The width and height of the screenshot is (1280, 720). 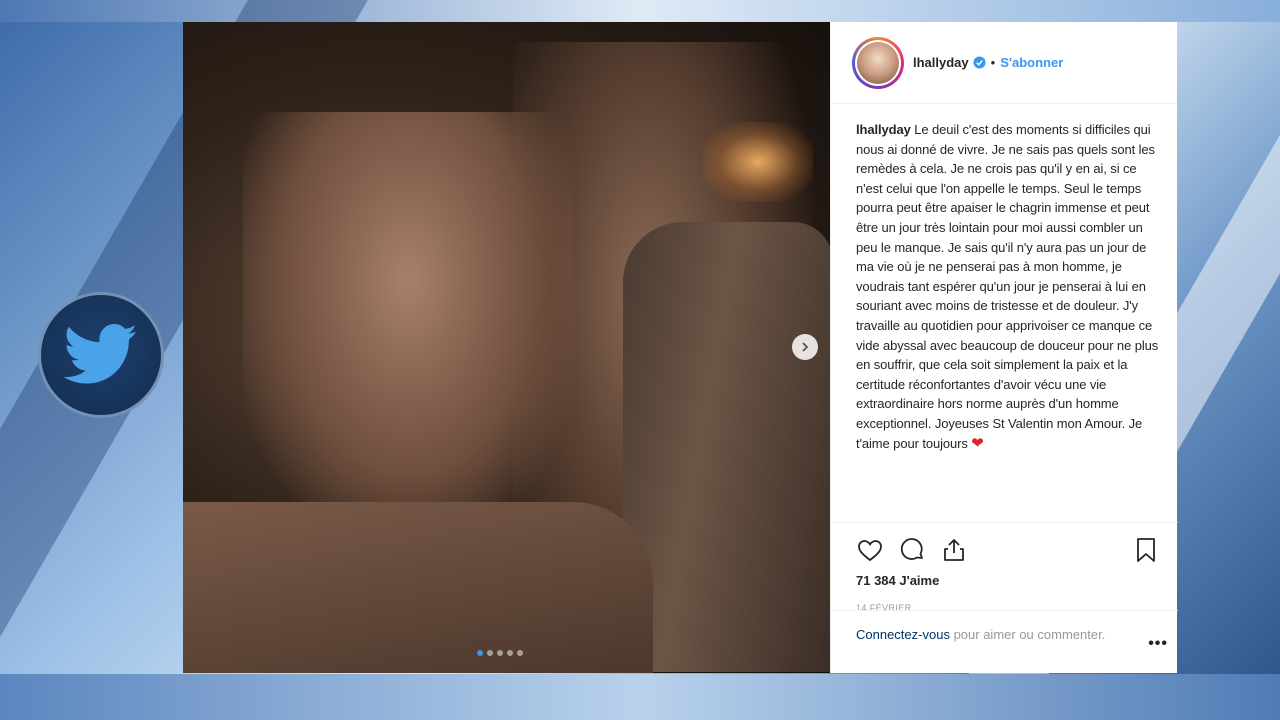 I want to click on caption-username: lhallyday, so click(x=883, y=129).